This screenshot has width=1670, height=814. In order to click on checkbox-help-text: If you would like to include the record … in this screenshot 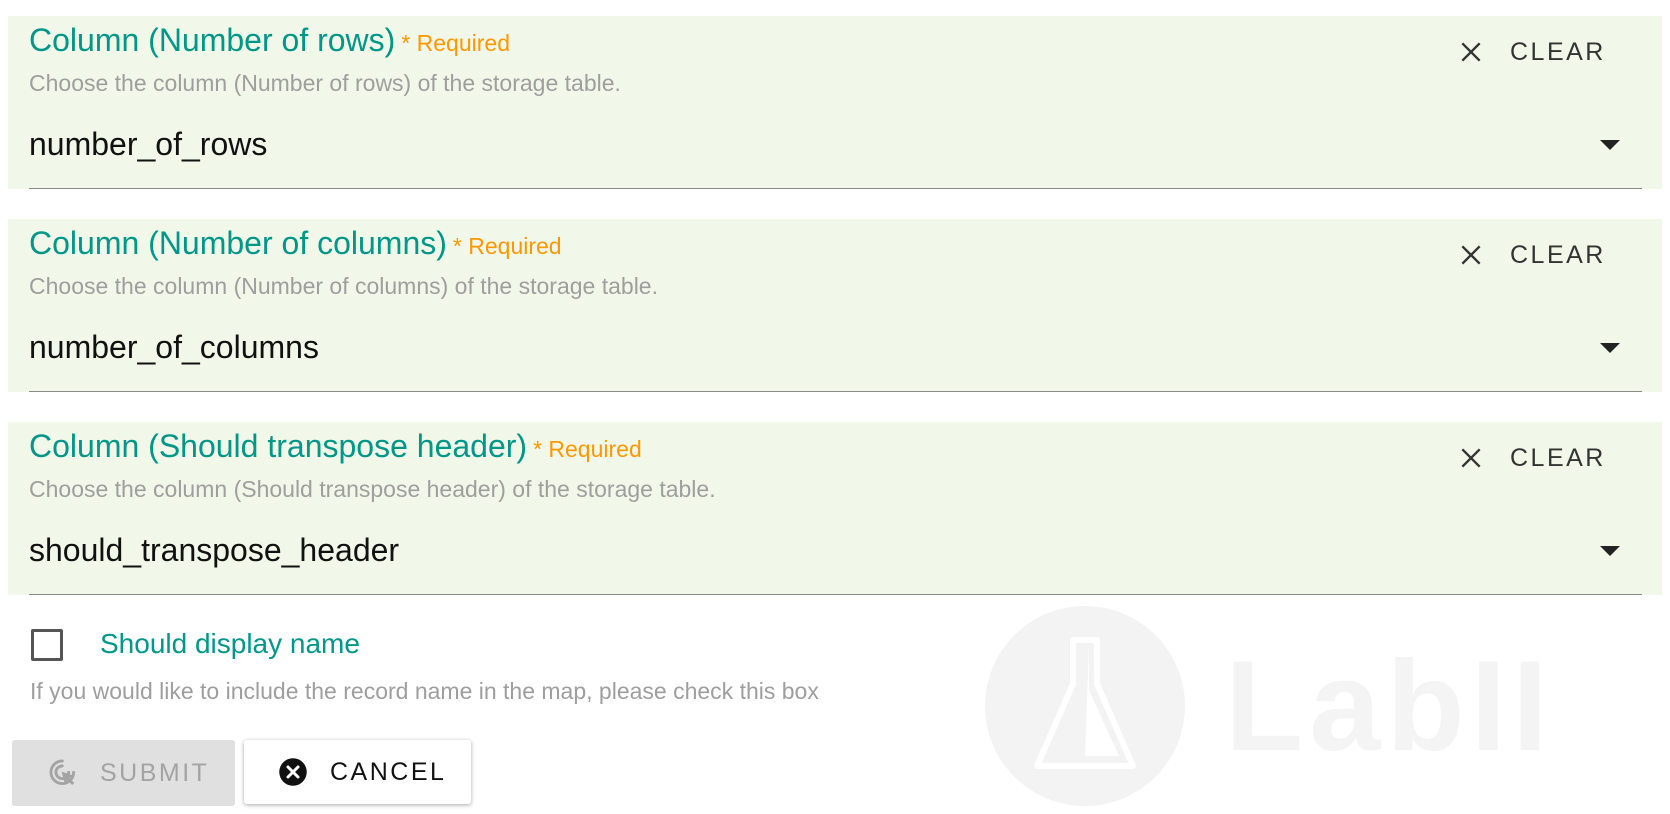, I will do `click(424, 691)`.